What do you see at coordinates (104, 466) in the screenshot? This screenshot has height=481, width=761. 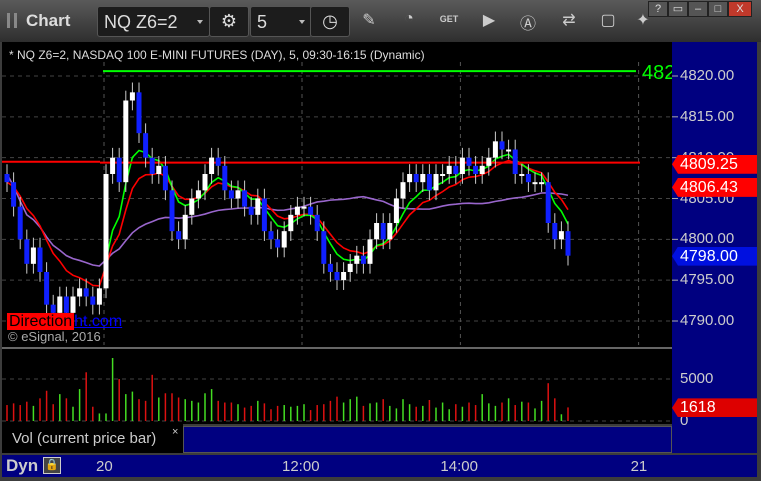 I see `time-tick-label: 20` at bounding box center [104, 466].